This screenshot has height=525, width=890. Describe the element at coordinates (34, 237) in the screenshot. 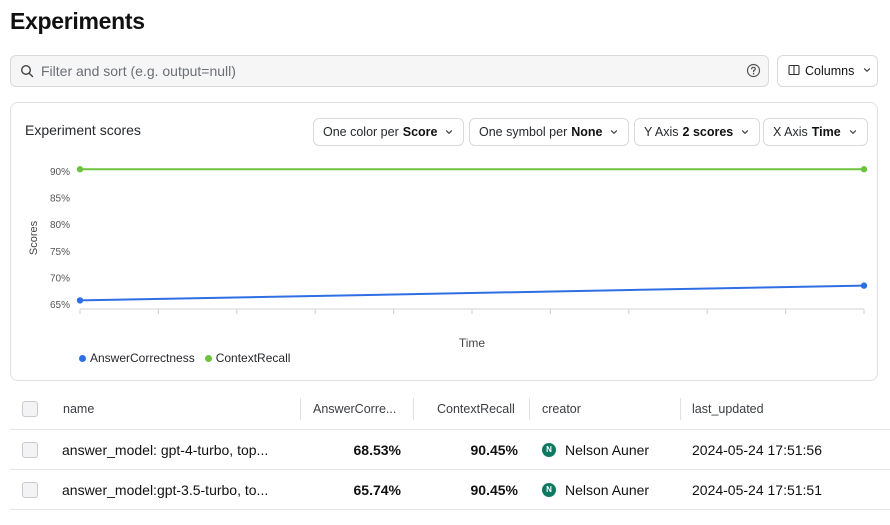

I see `y-axis-label: Scores` at that location.